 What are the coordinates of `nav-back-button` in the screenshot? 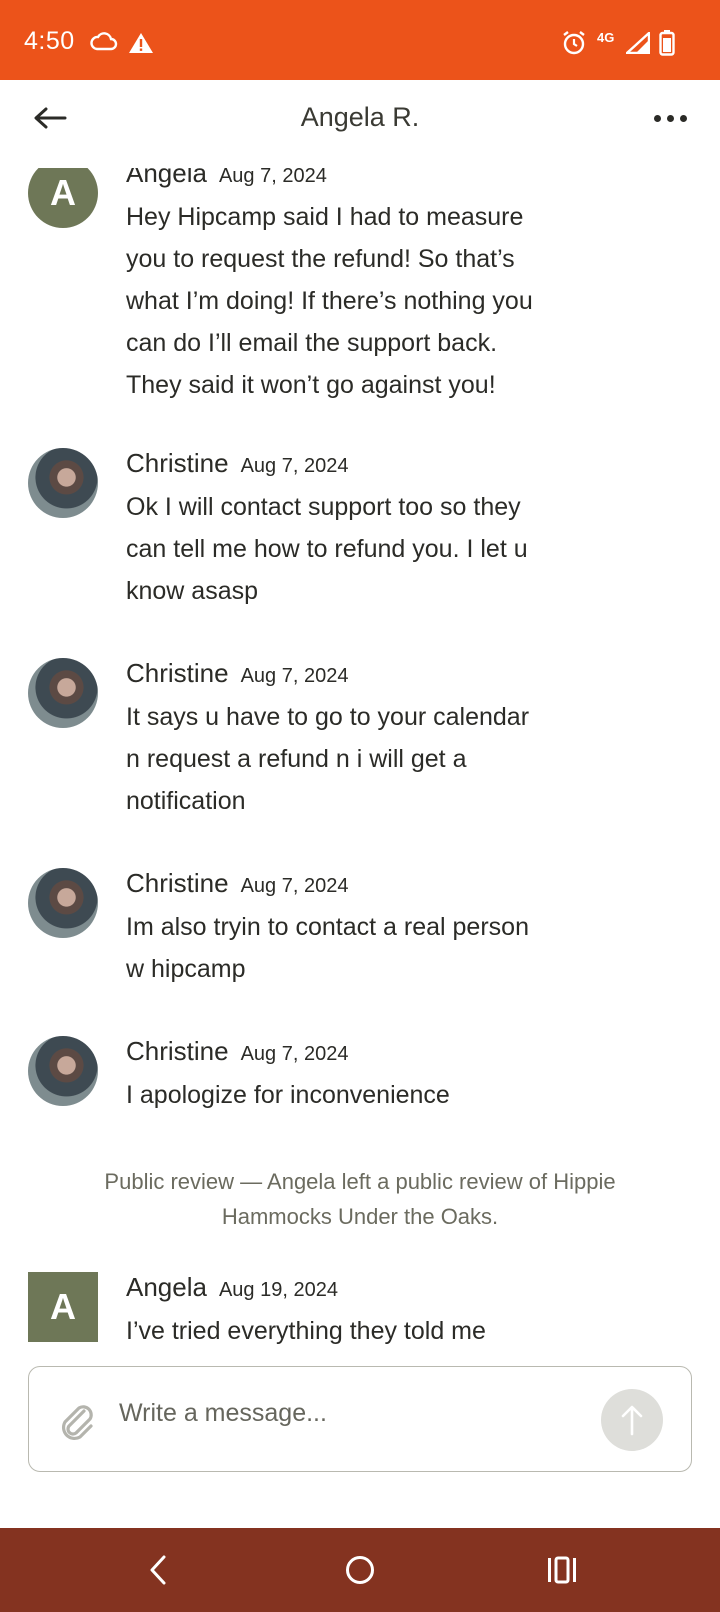 It's located at (158, 1570).